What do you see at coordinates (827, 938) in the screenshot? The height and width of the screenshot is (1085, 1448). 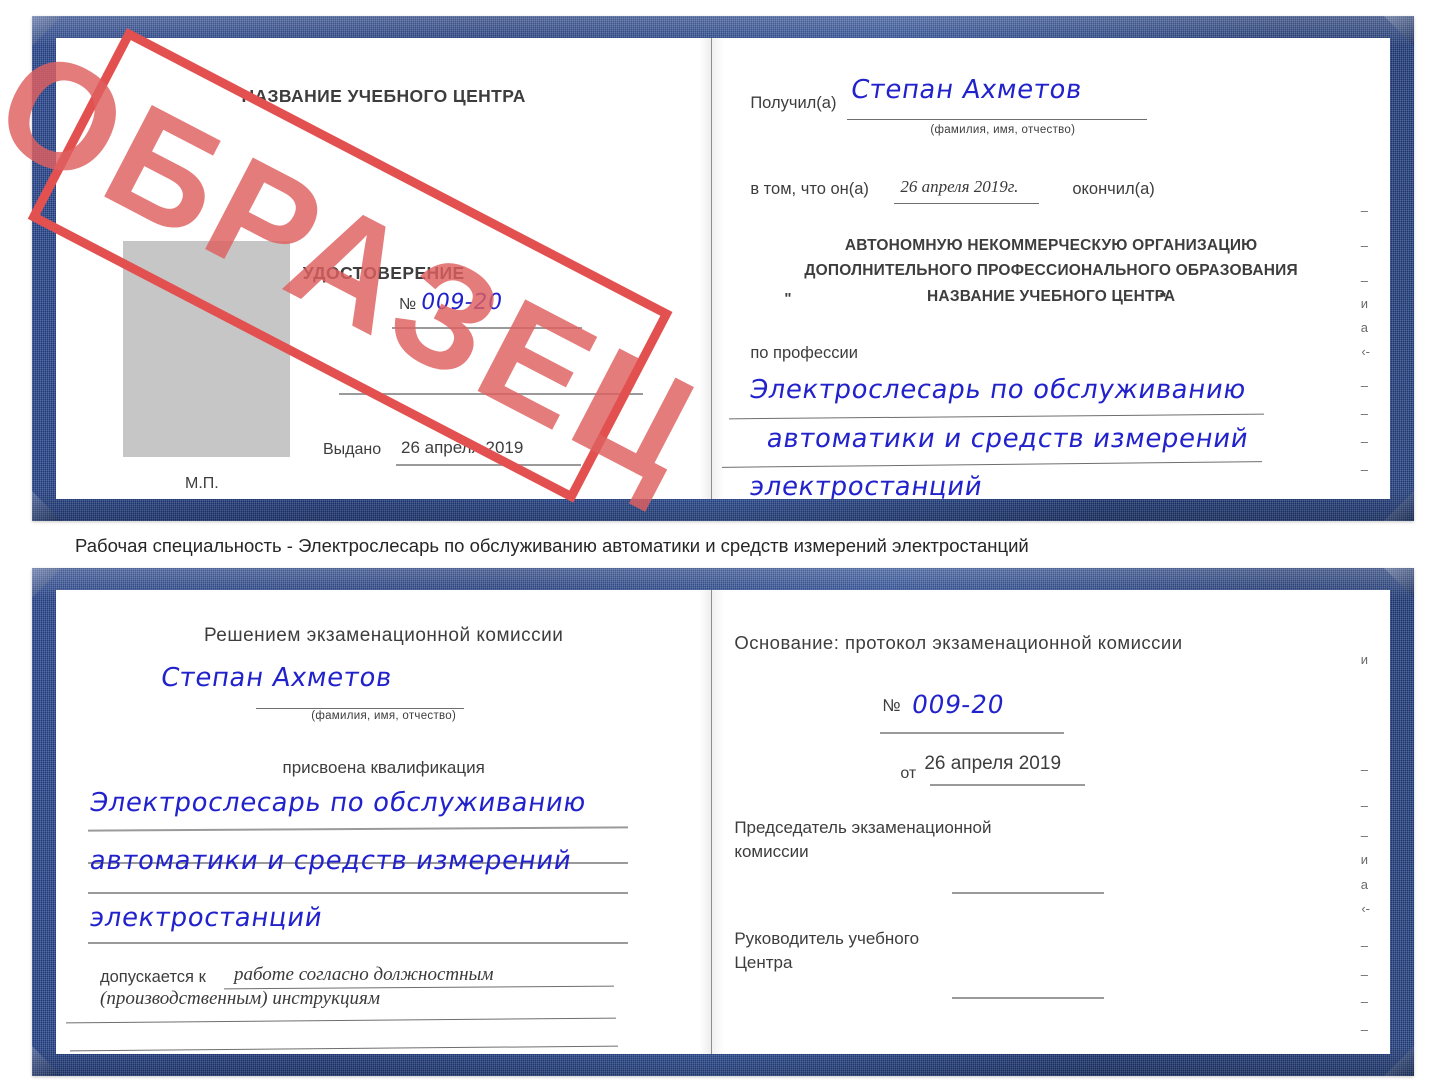 I see `head-label-line-1: Руководитель учебного` at bounding box center [827, 938].